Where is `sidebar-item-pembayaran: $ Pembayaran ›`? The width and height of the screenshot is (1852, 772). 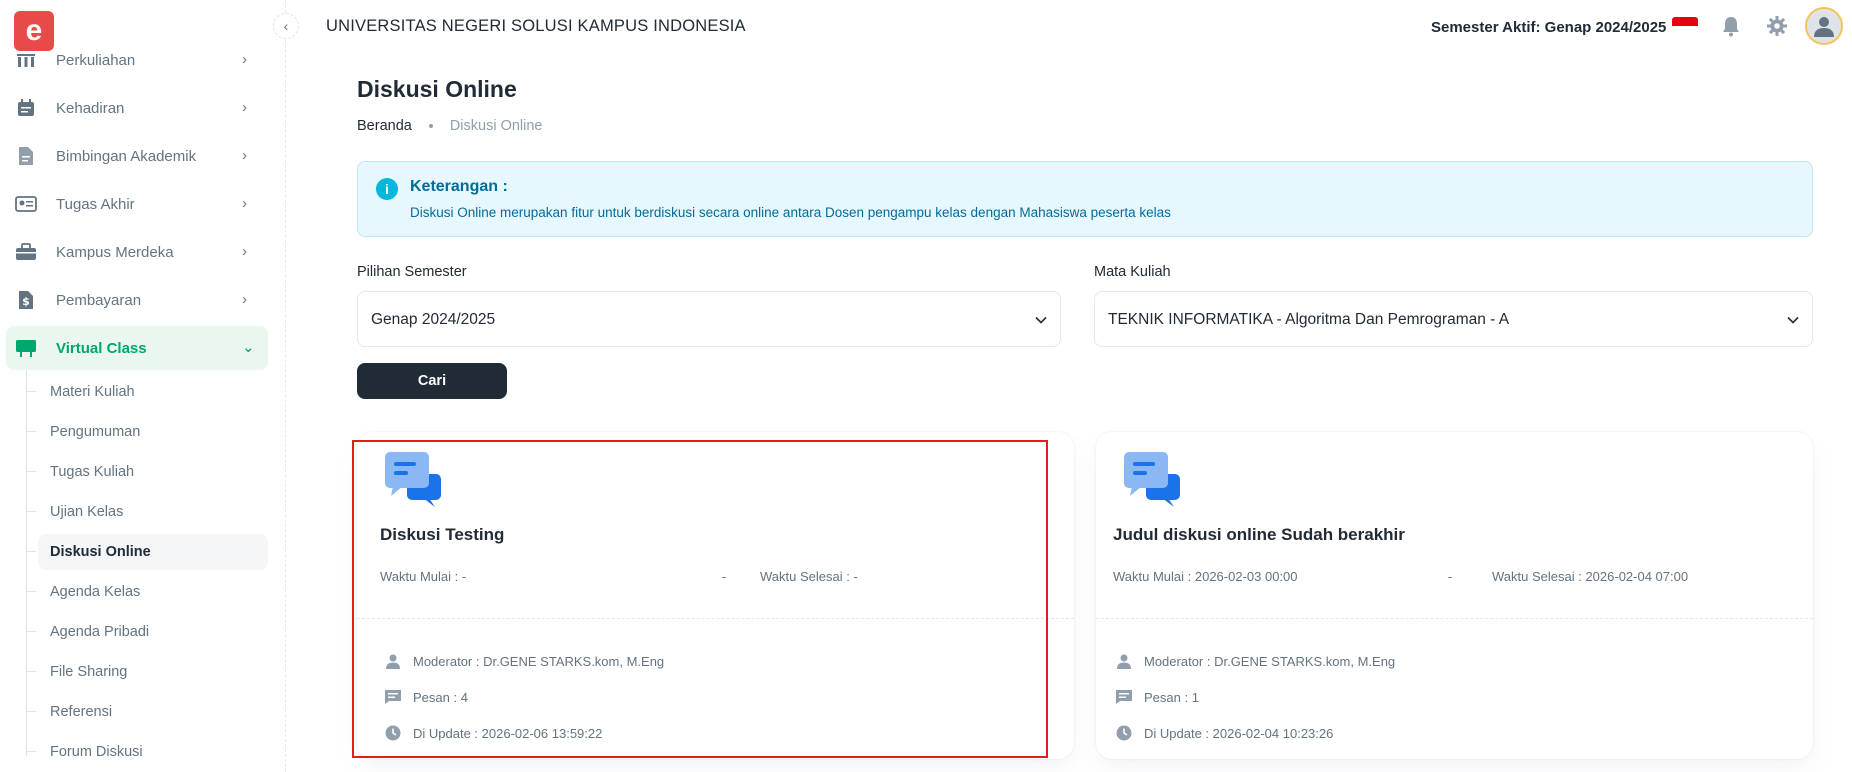
sidebar-item-pembayaran: $ Pembayaran › is located at coordinates (137, 300).